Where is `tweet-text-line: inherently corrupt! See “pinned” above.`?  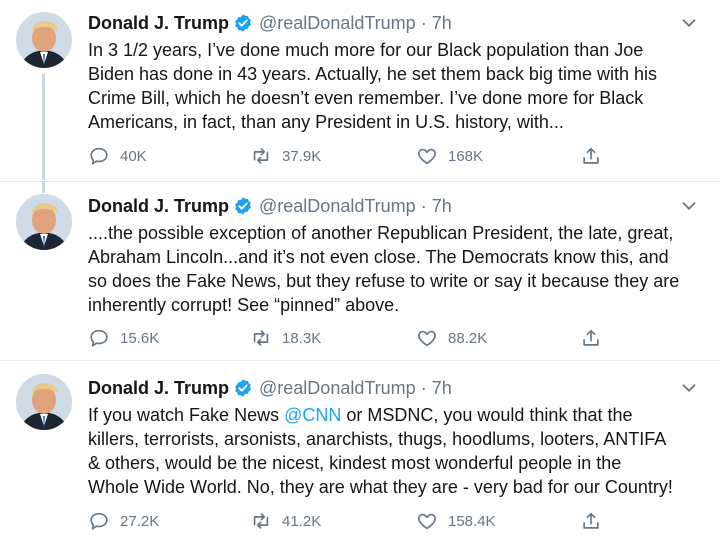
tweet-text-line: inherently corrupt! See “pinned” above. is located at coordinates (244, 305).